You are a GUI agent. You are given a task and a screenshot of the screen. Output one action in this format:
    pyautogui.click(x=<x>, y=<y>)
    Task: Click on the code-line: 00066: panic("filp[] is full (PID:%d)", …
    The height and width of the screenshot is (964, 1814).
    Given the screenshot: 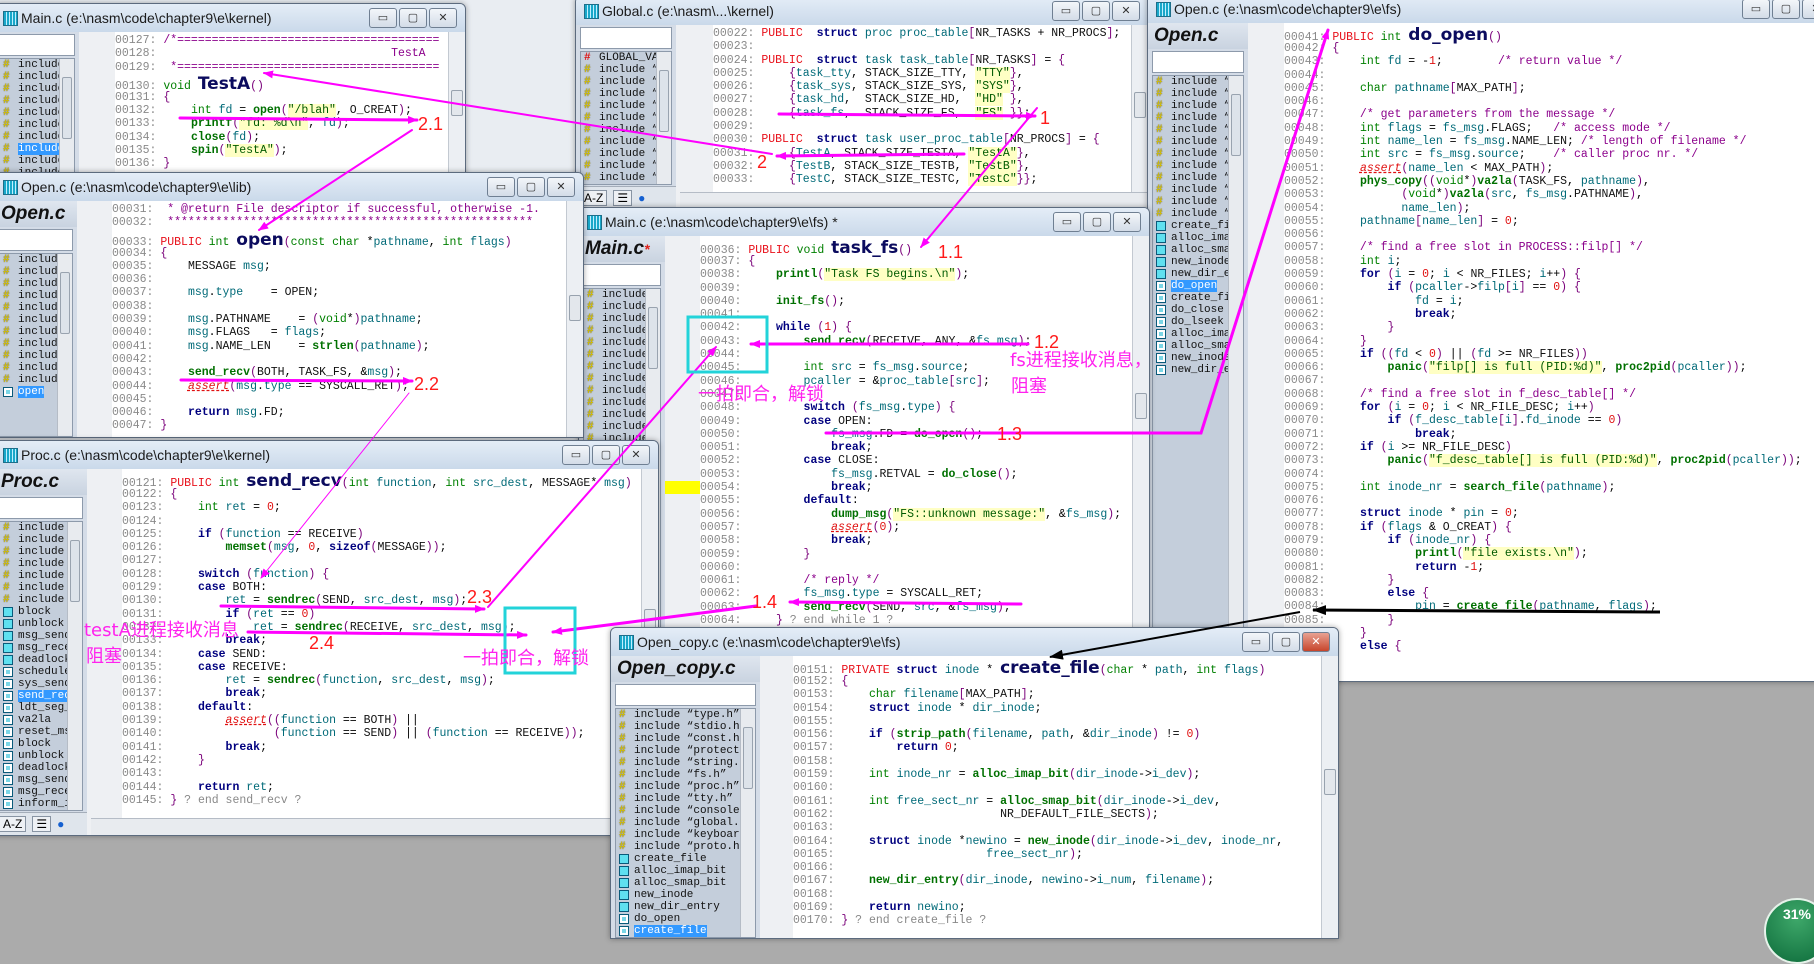 What is the action you would take?
    pyautogui.click(x=1549, y=368)
    